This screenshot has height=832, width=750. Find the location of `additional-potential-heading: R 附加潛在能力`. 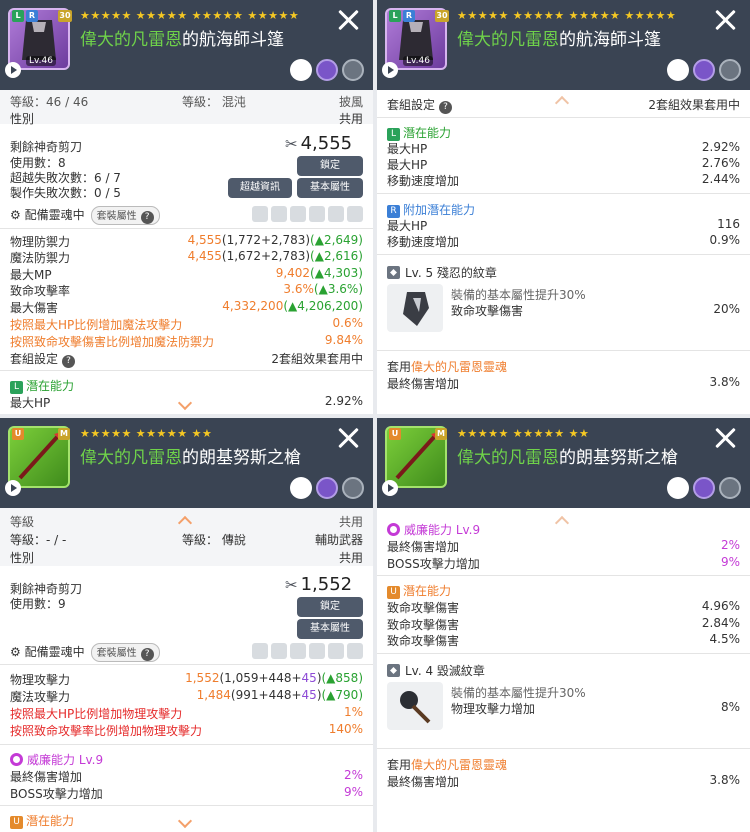

additional-potential-heading: R 附加潛在能力 is located at coordinates (431, 209).